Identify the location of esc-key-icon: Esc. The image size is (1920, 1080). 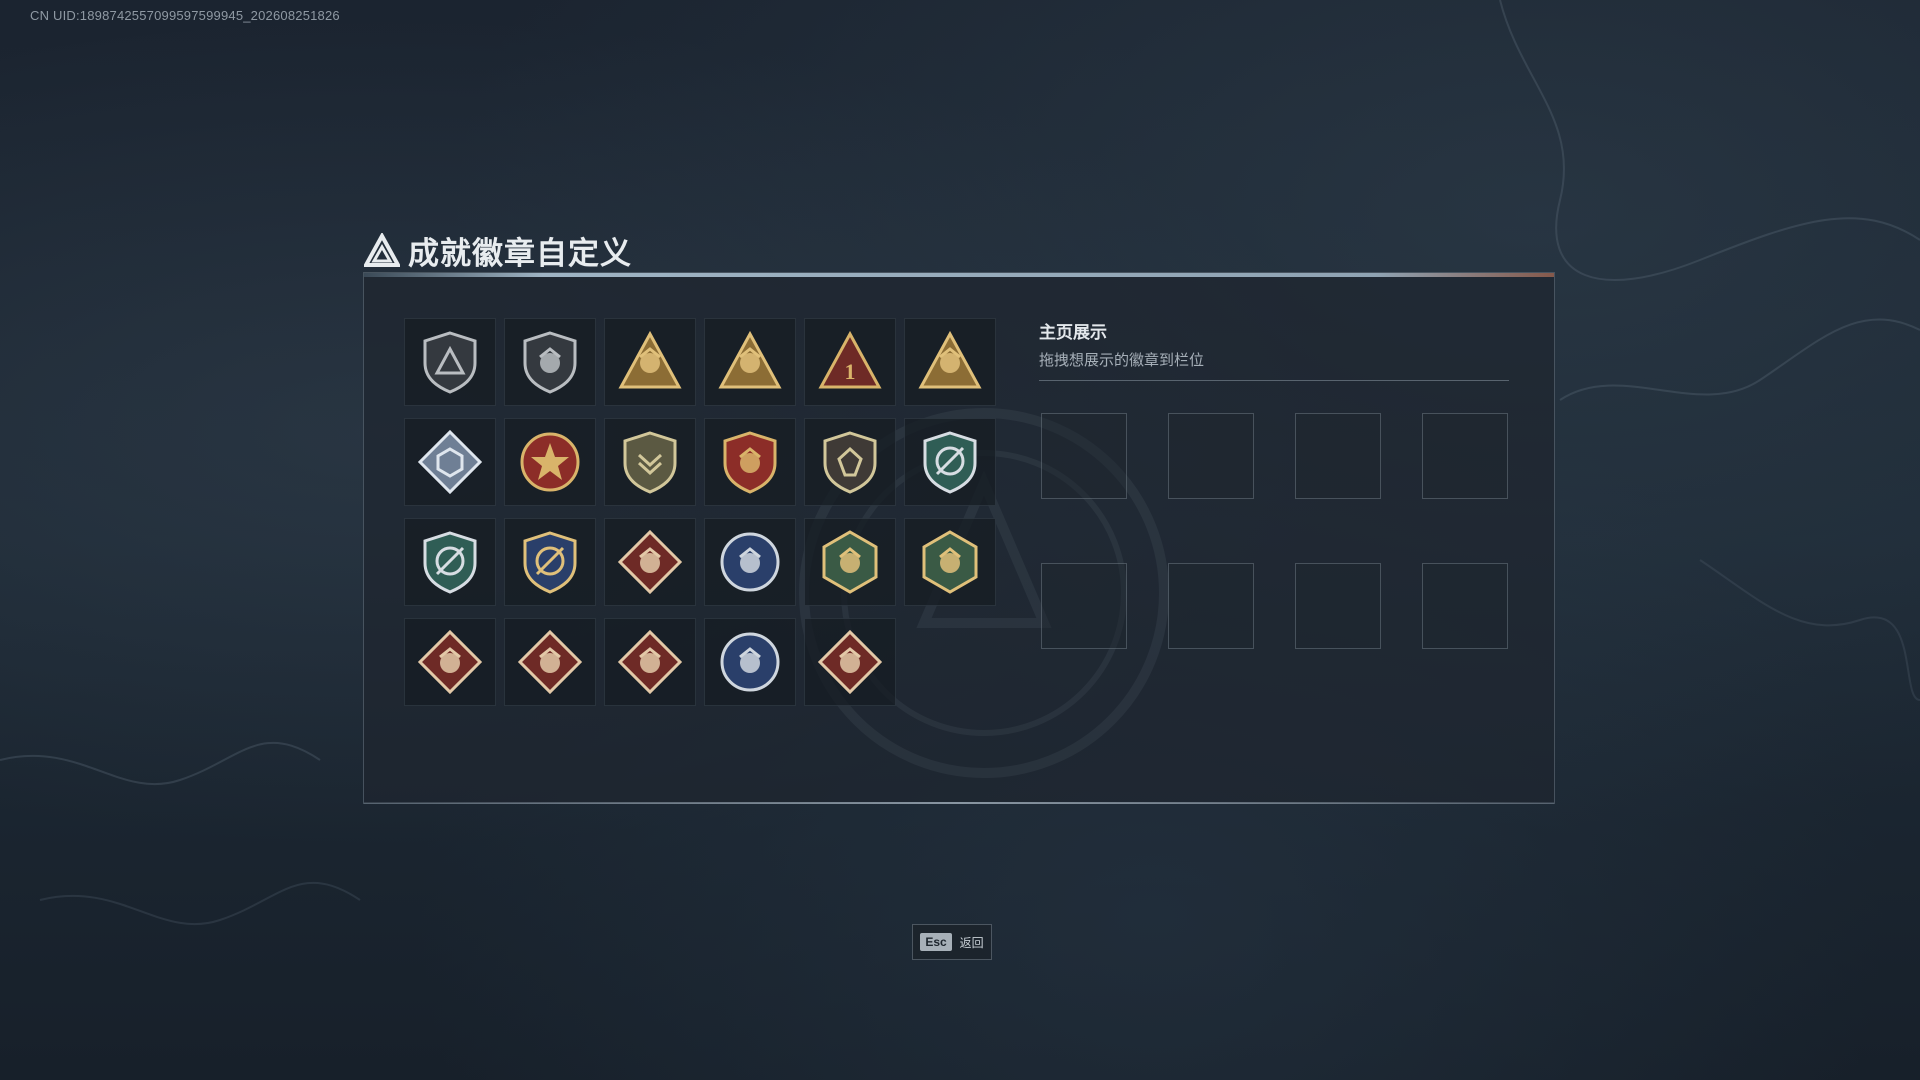
(936, 942).